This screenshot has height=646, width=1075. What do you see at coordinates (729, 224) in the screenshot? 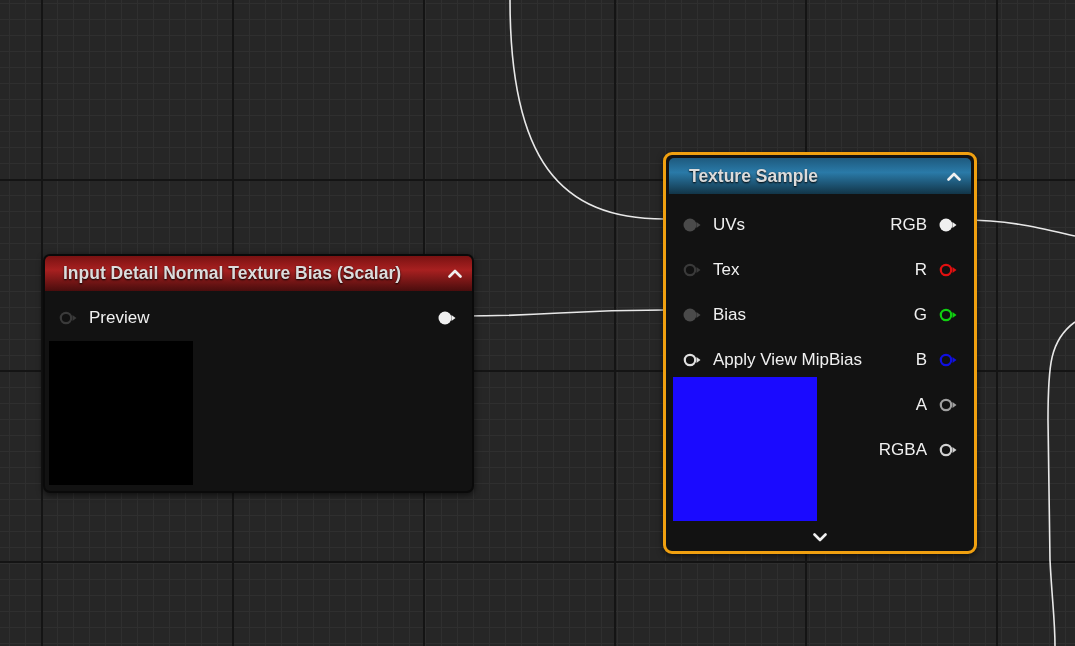
I see `pin-label: UVs` at bounding box center [729, 224].